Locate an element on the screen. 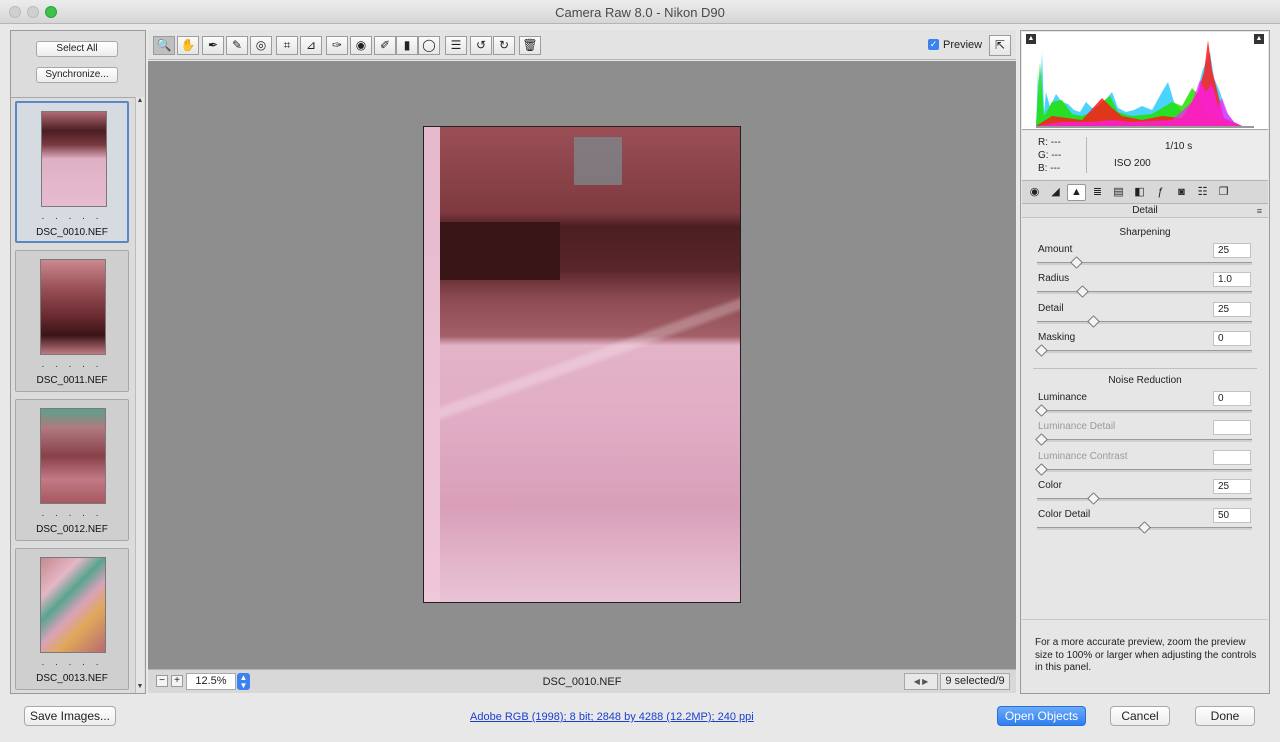  lens-corrections-tab-icon: ◧ is located at coordinates (1139, 192).